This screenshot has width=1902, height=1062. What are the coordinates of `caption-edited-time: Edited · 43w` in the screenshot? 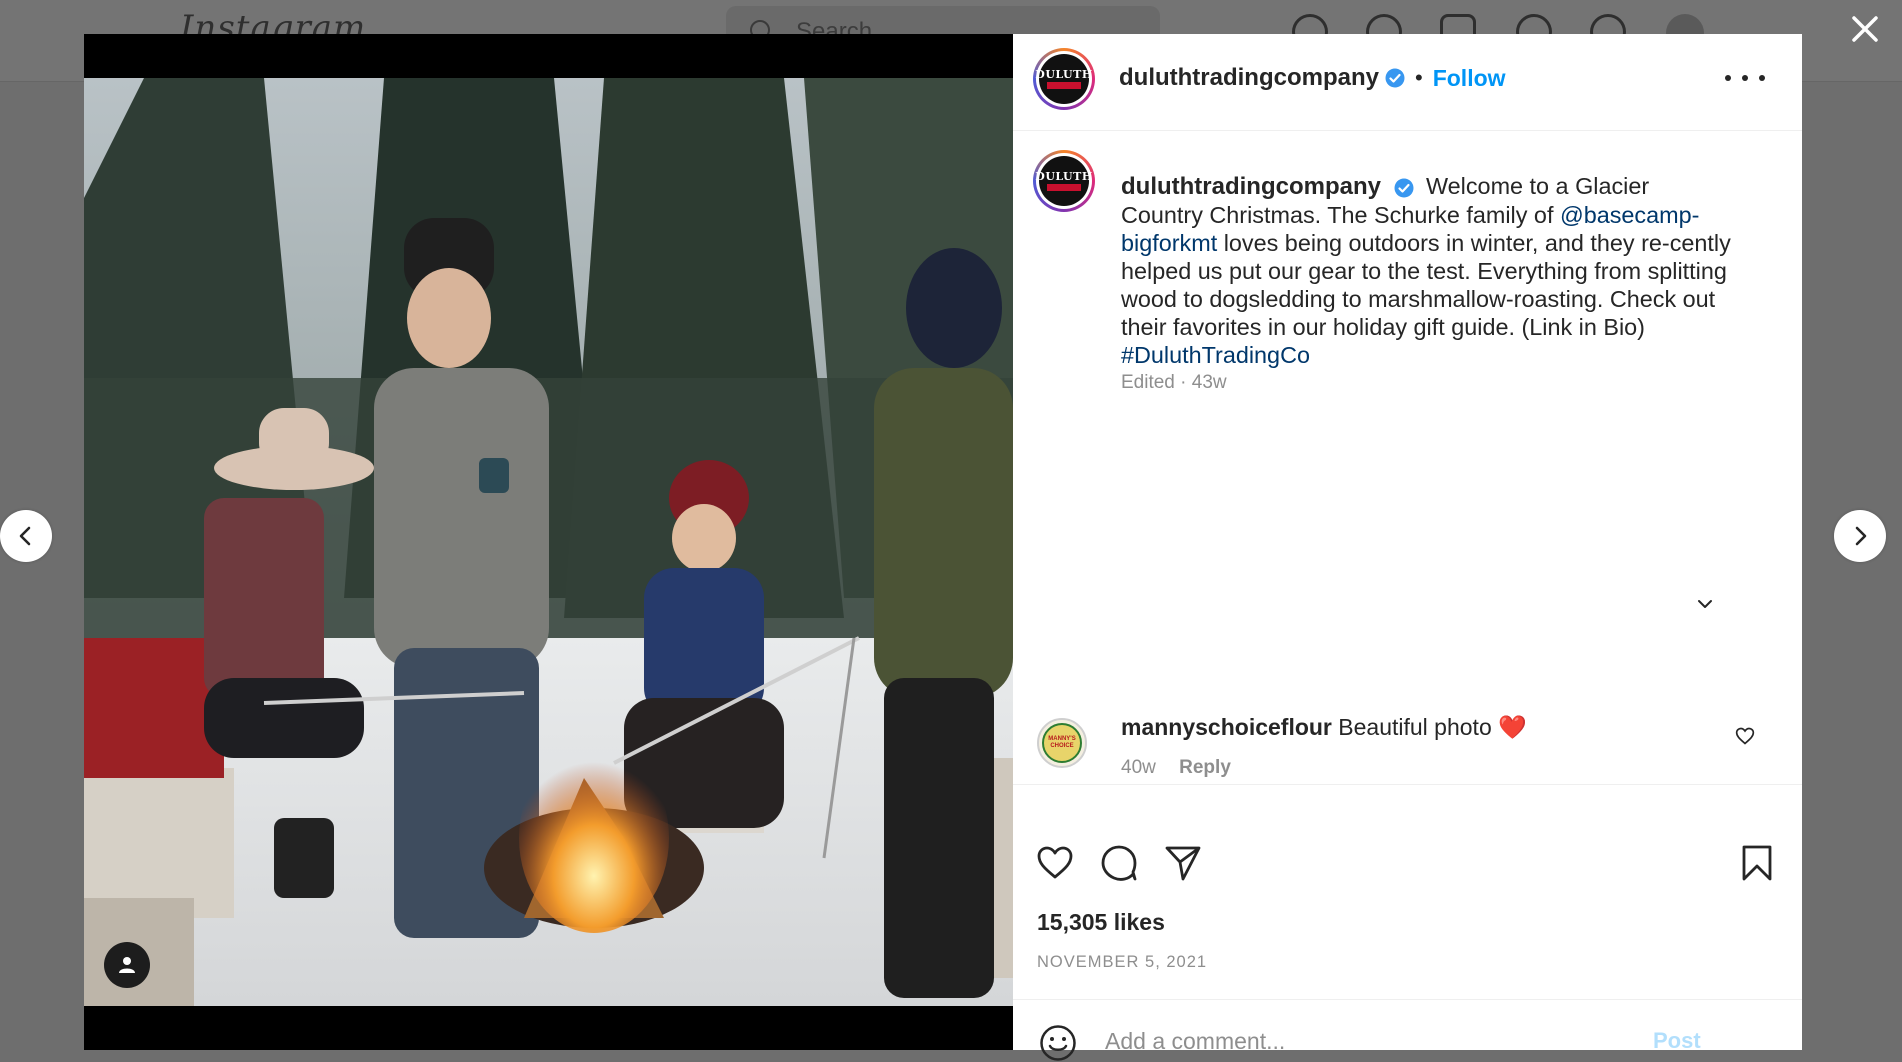 It's located at (1174, 382).